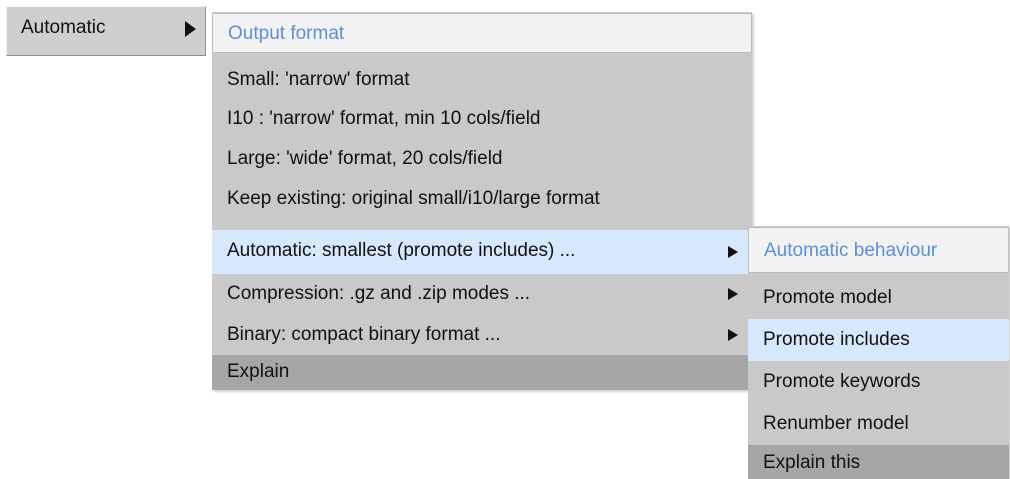  I want to click on submenu-item-label: Promote model, so click(827, 297).